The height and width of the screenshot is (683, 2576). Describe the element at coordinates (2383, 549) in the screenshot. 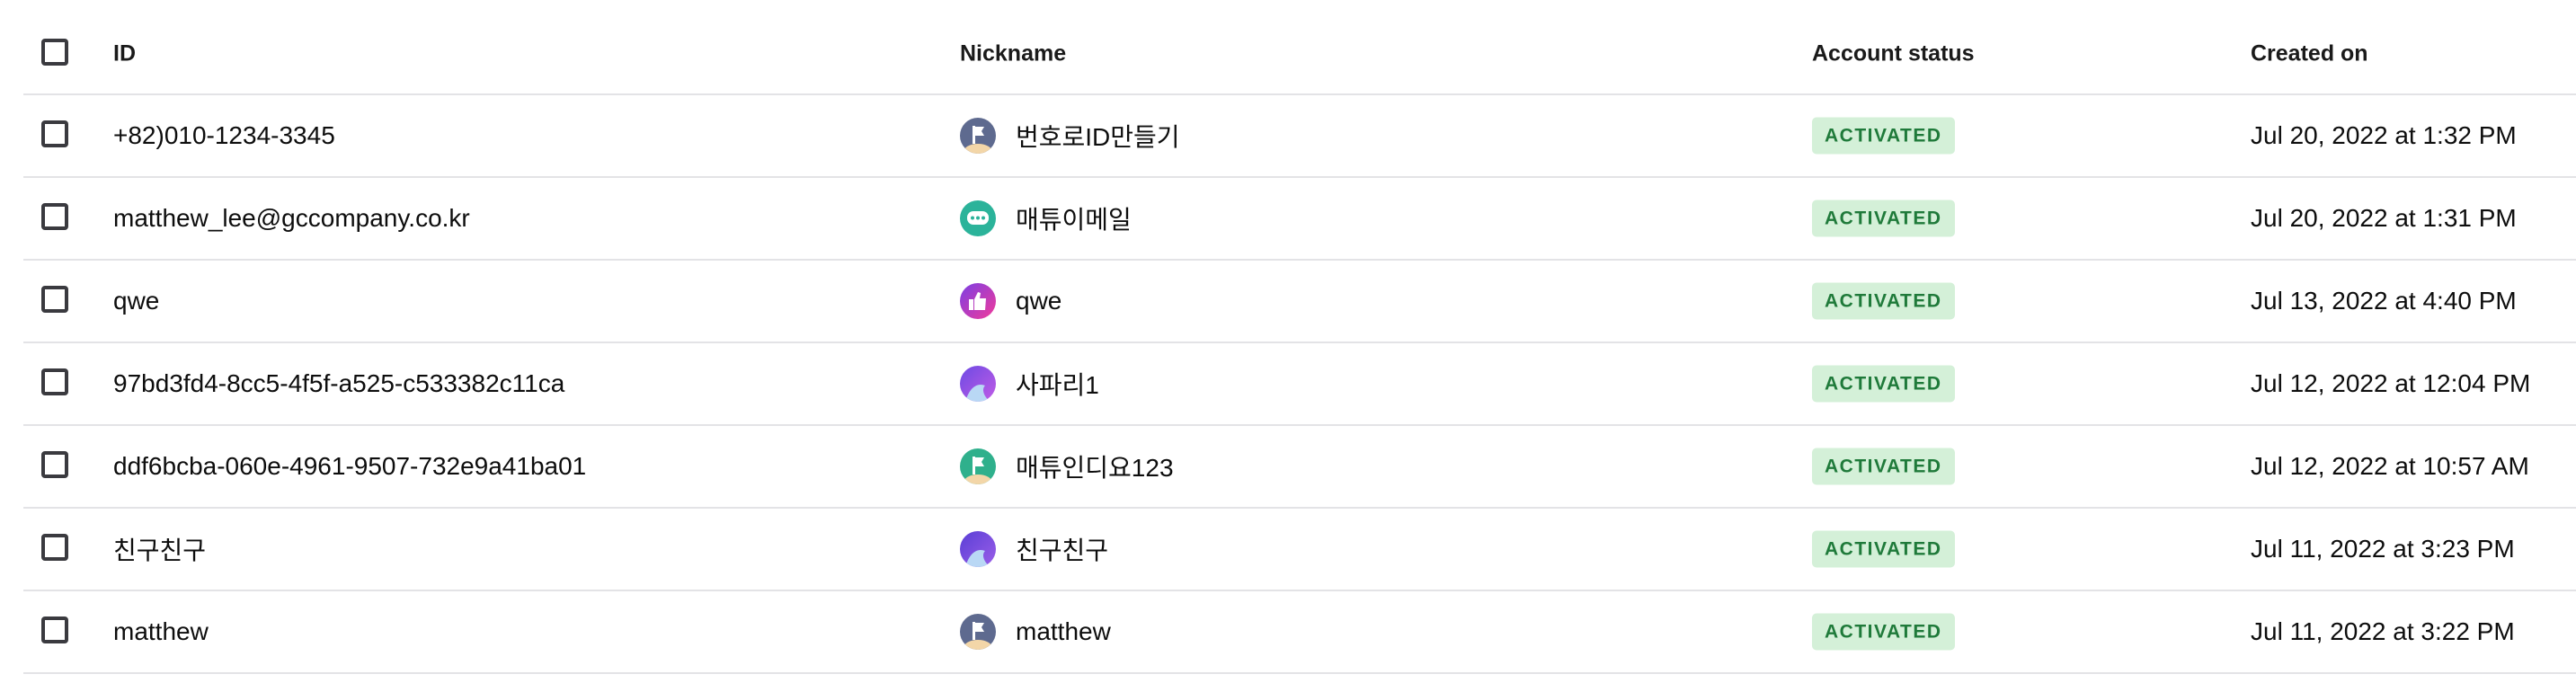

I see `created-on: Jul 11, 2022 at 3:23 PM` at that location.